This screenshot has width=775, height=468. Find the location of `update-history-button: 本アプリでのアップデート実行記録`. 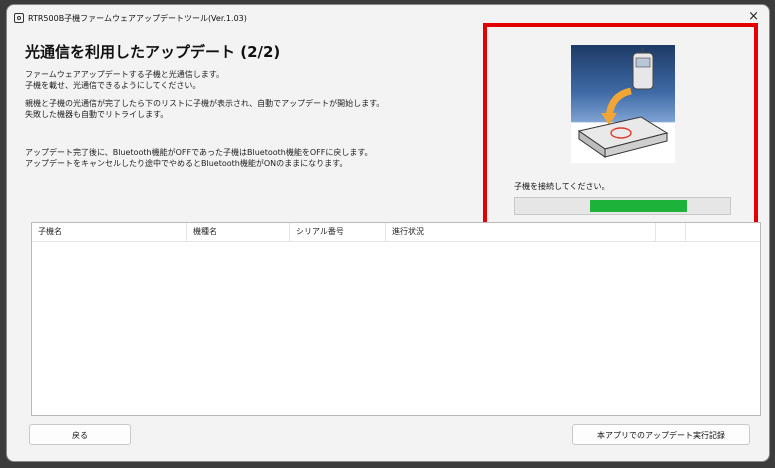

update-history-button: 本アプリでのアップデート実行記録 is located at coordinates (661, 434).